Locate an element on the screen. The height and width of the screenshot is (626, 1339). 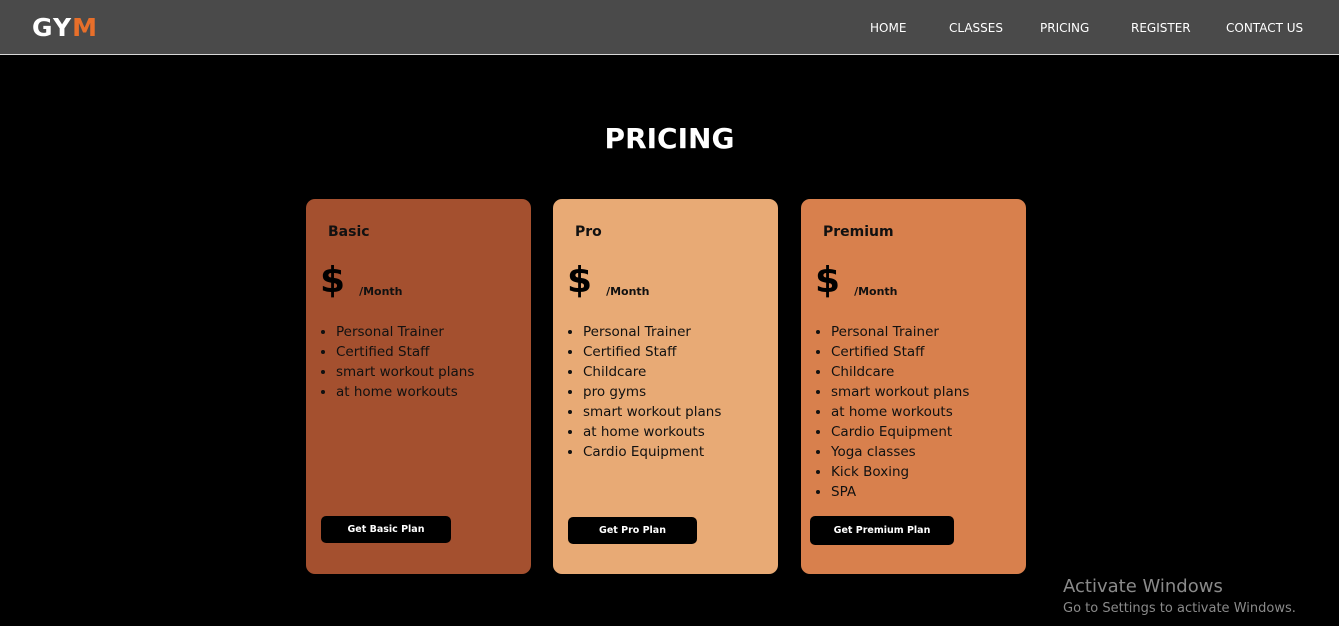
feature-item: Yoga classes is located at coordinates (900, 452).